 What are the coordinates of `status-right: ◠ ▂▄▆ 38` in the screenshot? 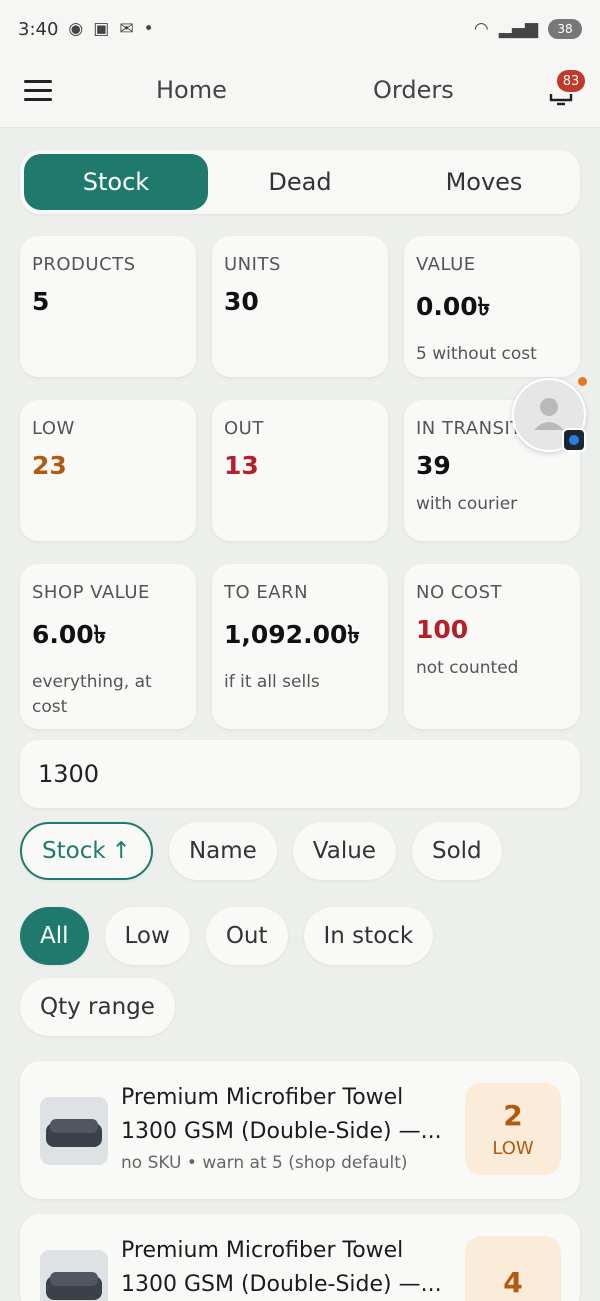 It's located at (528, 29).